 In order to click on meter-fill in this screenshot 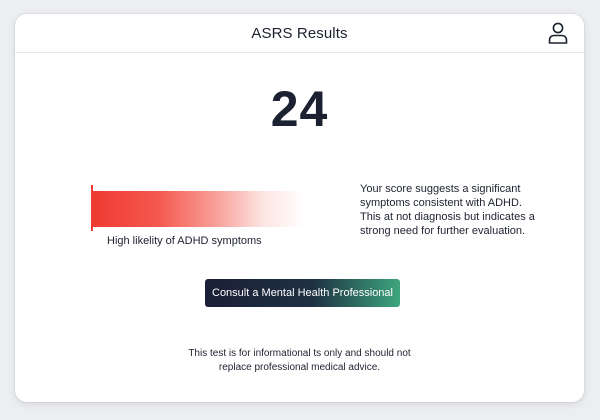, I will do `click(199, 209)`.